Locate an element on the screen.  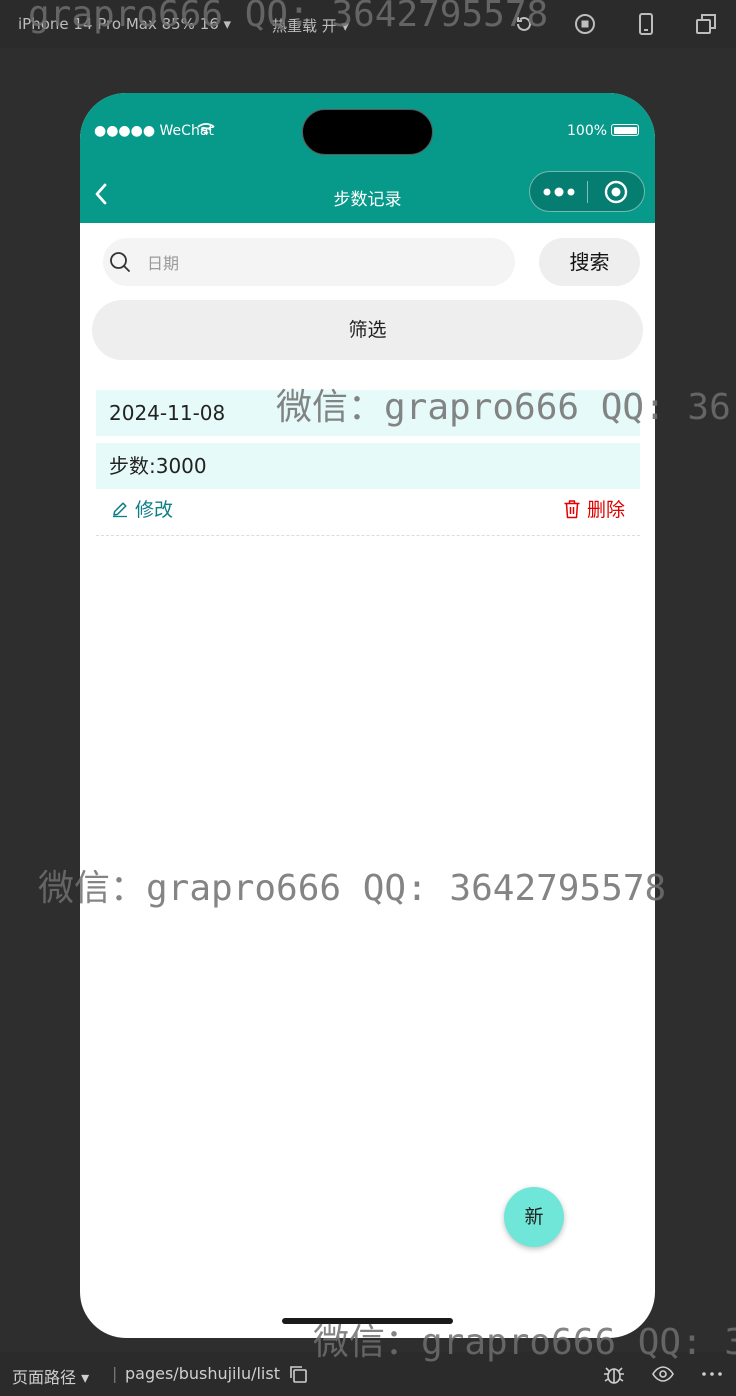
menu-capsule is located at coordinates (587, 191).